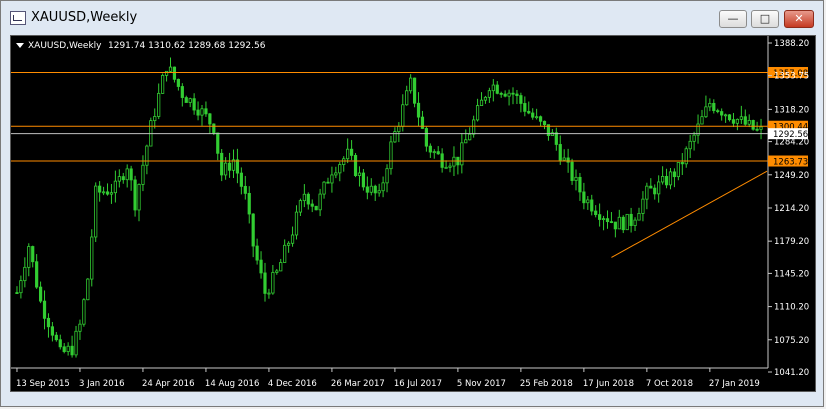 The width and height of the screenshot is (826, 409). I want to click on time-tick-label: 3 Jan 2016, so click(102, 384).